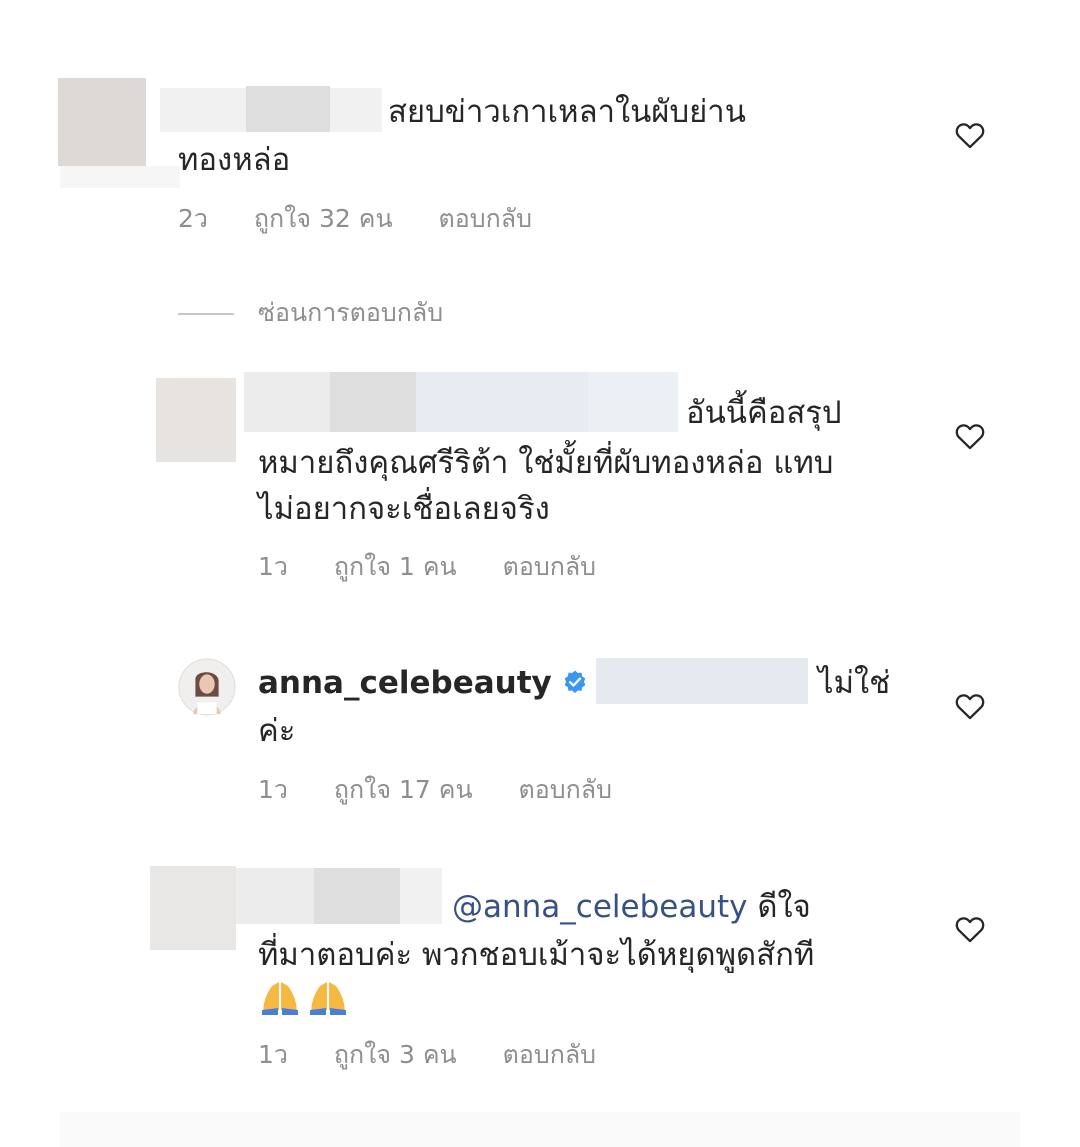 Image resolution: width=1080 pixels, height=1147 pixels. What do you see at coordinates (350, 313) in the screenshot?
I see `hide-replies-label: ซ่อนการตอบกลับ` at bounding box center [350, 313].